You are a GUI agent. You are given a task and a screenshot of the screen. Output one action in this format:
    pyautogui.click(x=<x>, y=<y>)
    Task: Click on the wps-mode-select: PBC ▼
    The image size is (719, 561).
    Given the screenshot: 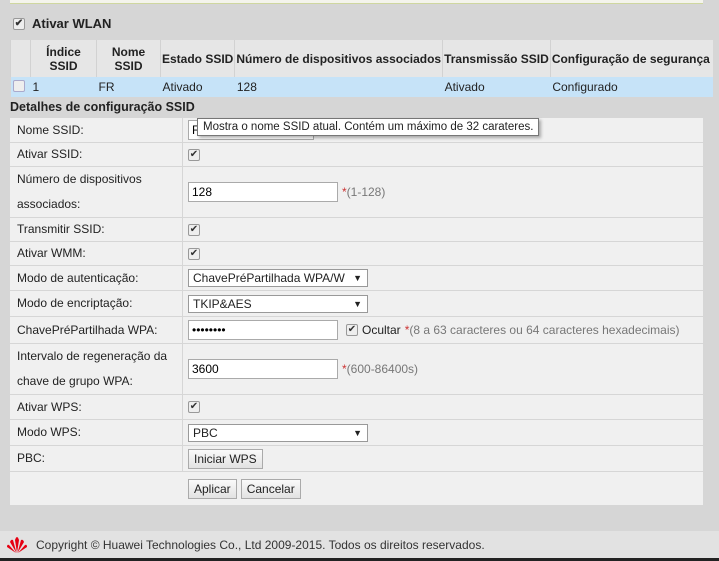 What is the action you would take?
    pyautogui.click(x=278, y=432)
    